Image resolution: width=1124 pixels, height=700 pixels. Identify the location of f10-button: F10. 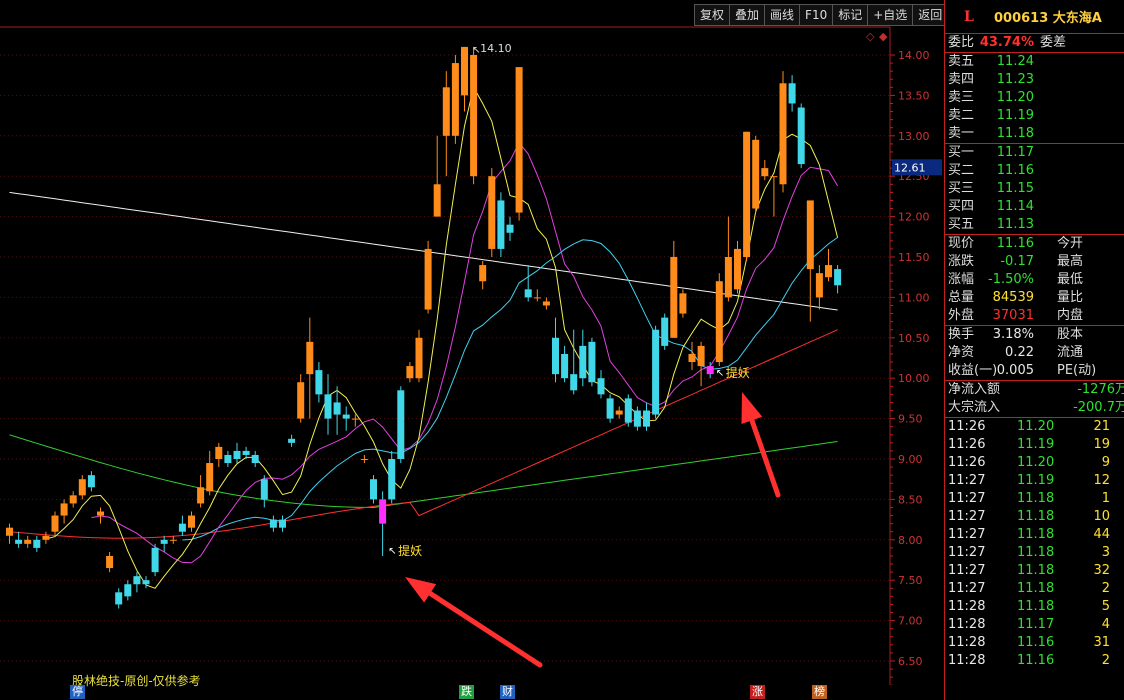
(817, 15).